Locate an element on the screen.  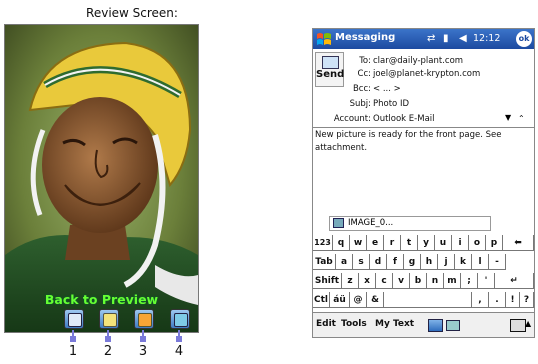
key-apostrophe: ' is located at coordinates (486, 281).